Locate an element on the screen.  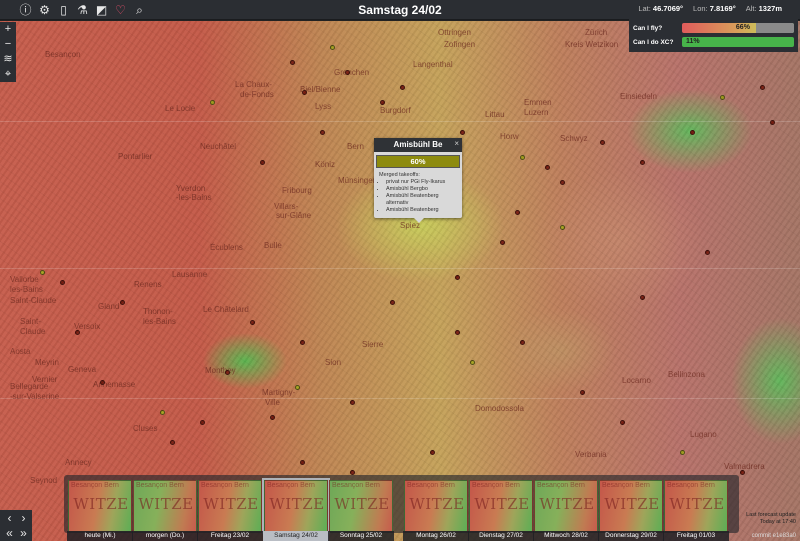
map-place-label: Domodossola is located at coordinates (499, 408).